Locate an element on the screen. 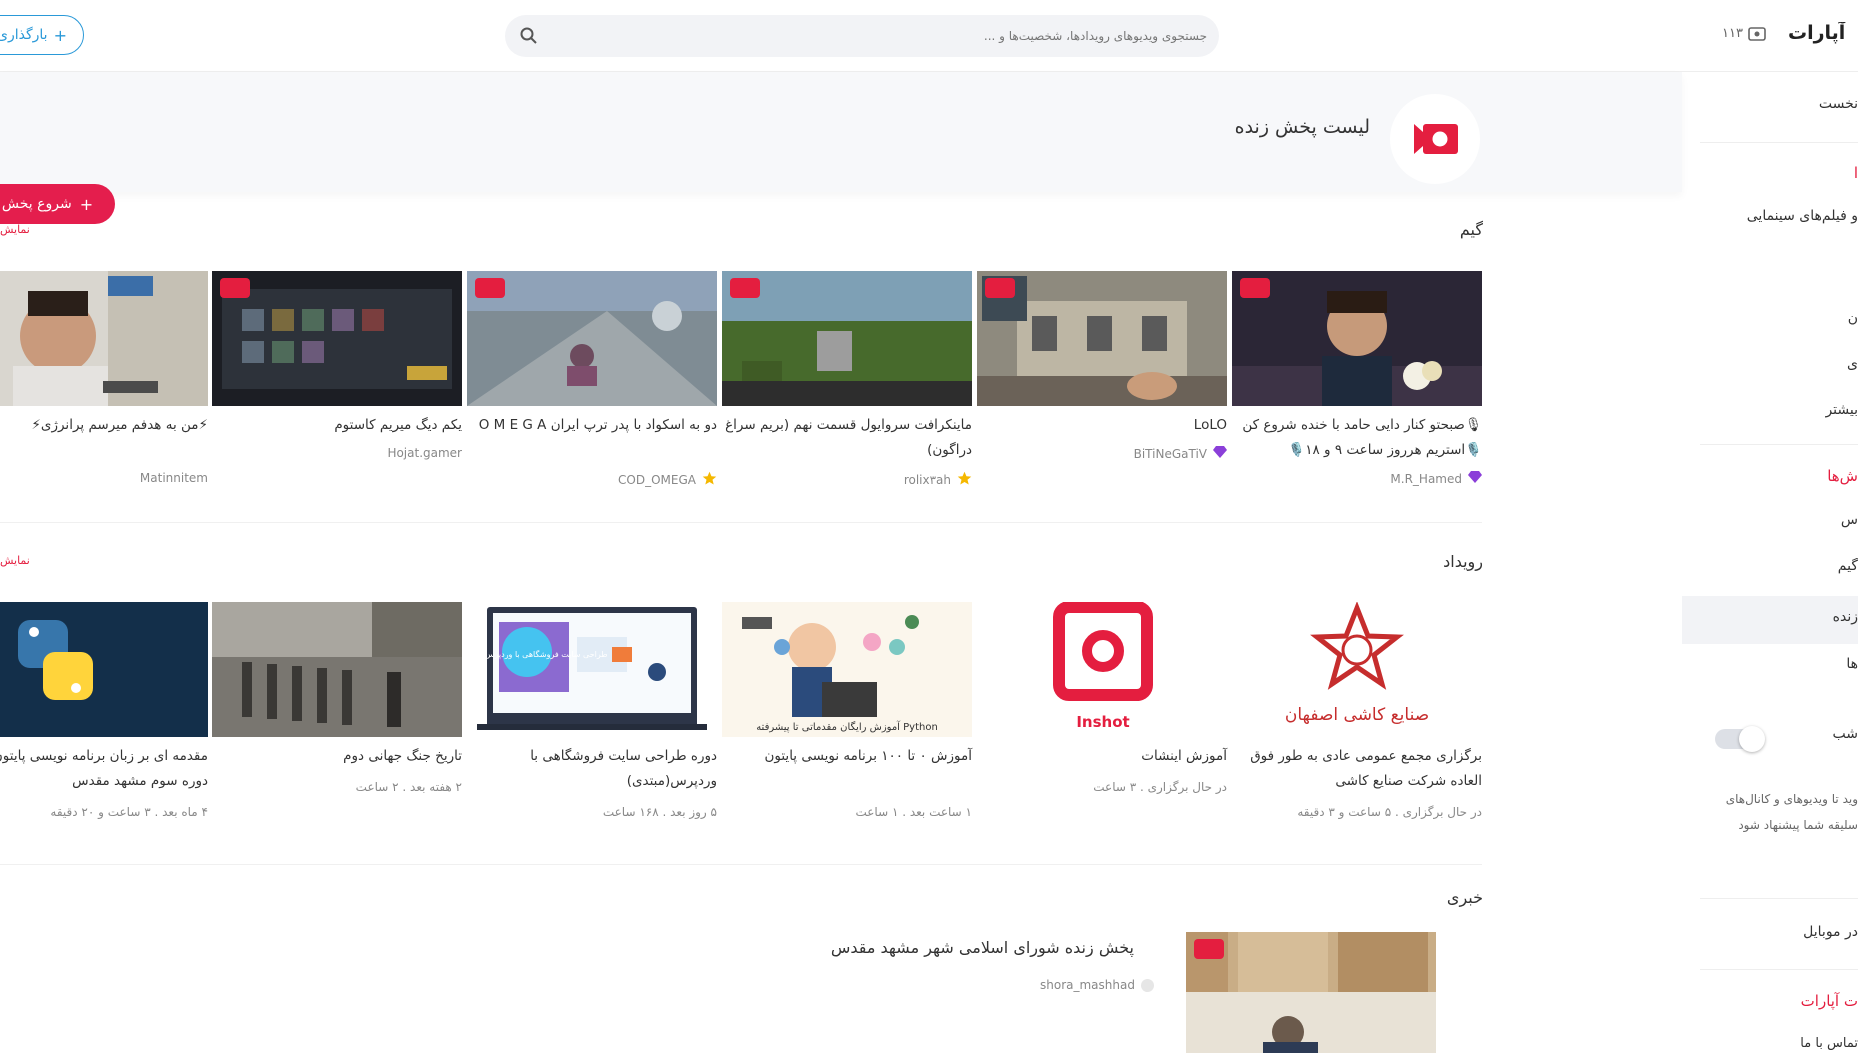 Image resolution: width=1858 pixels, height=1053 pixels. sidebar-item-films: و فیلم‌های سینمایی is located at coordinates (1802, 216).